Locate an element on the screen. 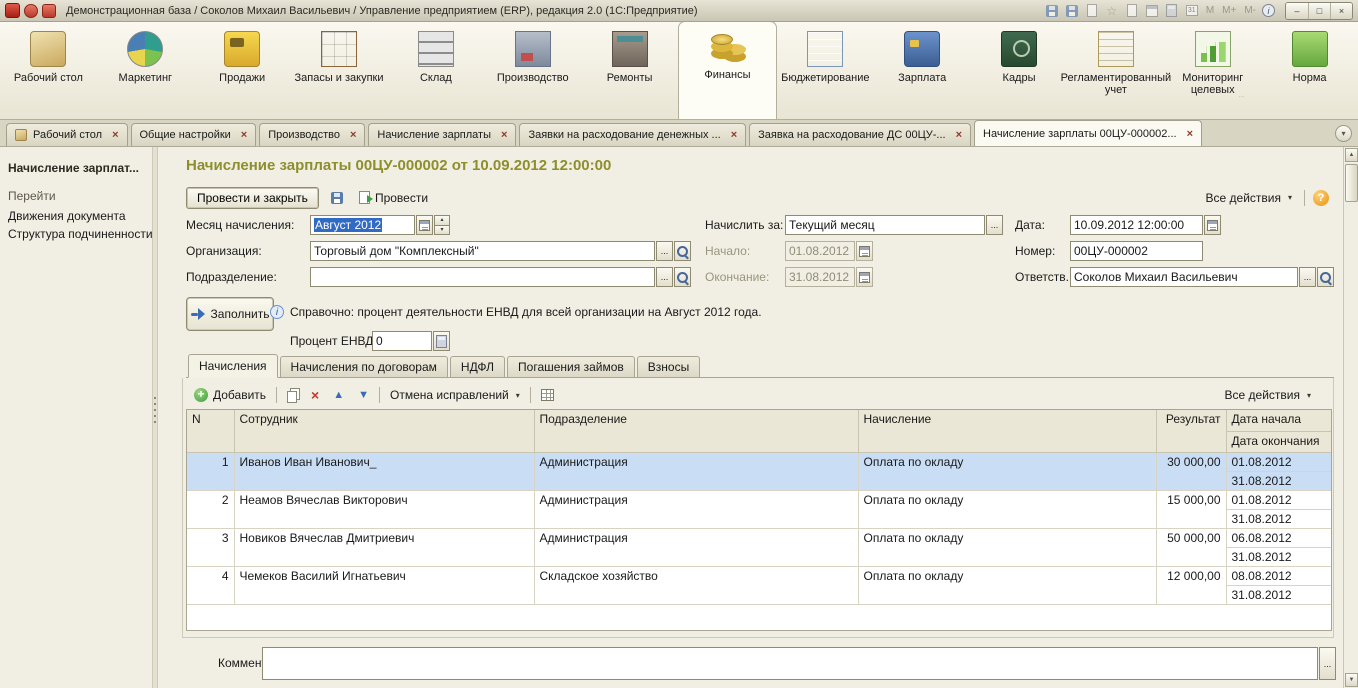  delete-row-button: × is located at coordinates (315, 395).